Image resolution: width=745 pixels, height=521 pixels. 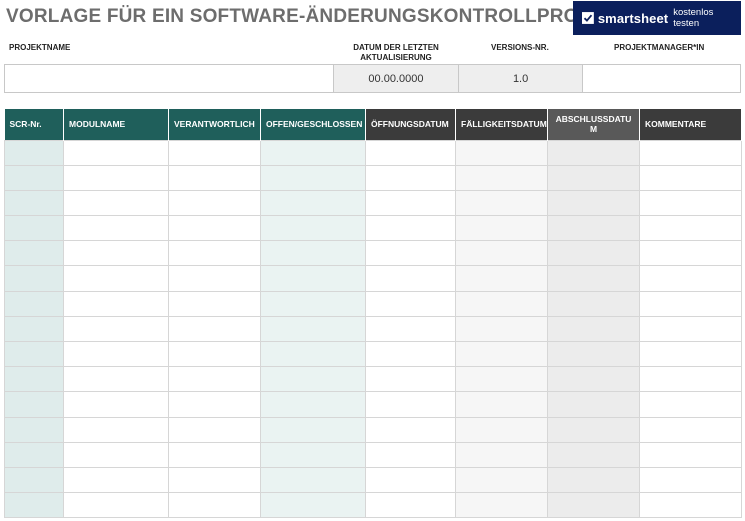 What do you see at coordinates (170, 78) in the screenshot?
I see `project-name-field` at bounding box center [170, 78].